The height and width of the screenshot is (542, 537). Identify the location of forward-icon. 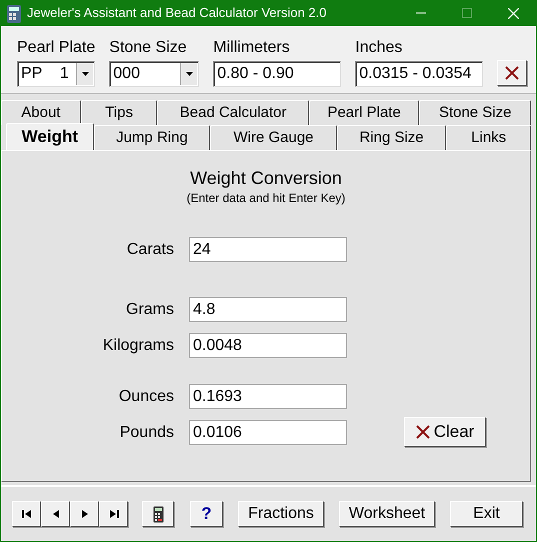
(85, 514).